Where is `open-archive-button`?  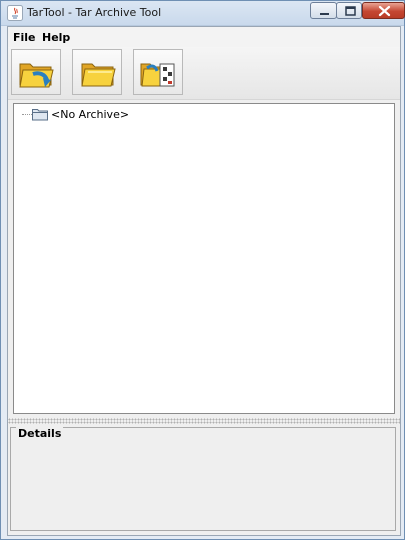
open-archive-button is located at coordinates (36, 72).